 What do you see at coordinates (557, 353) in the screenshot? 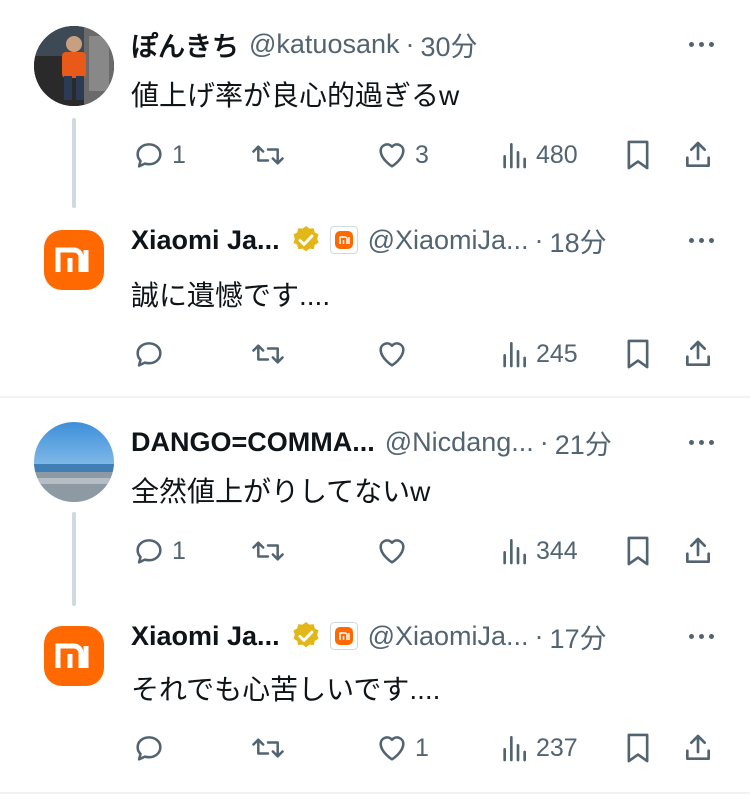
I see `view-count: 245` at bounding box center [557, 353].